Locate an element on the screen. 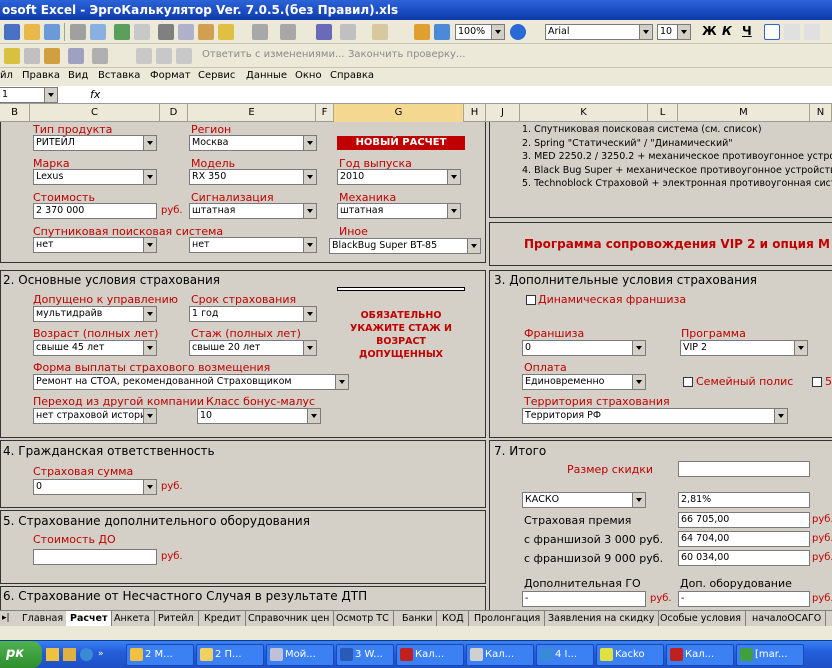 The image size is (832, 668). tab-questionnaire: Анкета is located at coordinates (132, 619).